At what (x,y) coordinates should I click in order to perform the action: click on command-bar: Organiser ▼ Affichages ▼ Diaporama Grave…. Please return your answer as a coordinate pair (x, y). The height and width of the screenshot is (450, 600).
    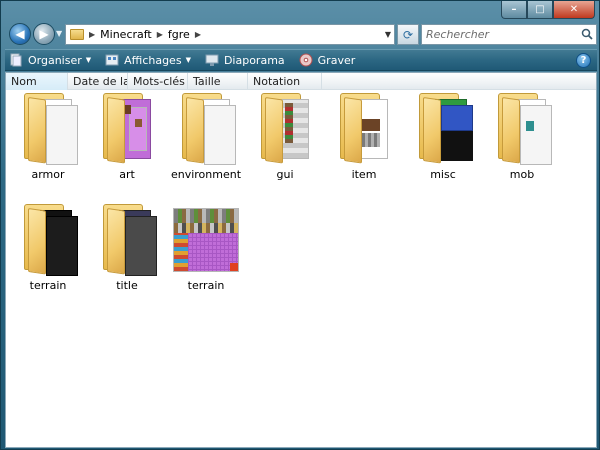
    Looking at the image, I should click on (301, 60).